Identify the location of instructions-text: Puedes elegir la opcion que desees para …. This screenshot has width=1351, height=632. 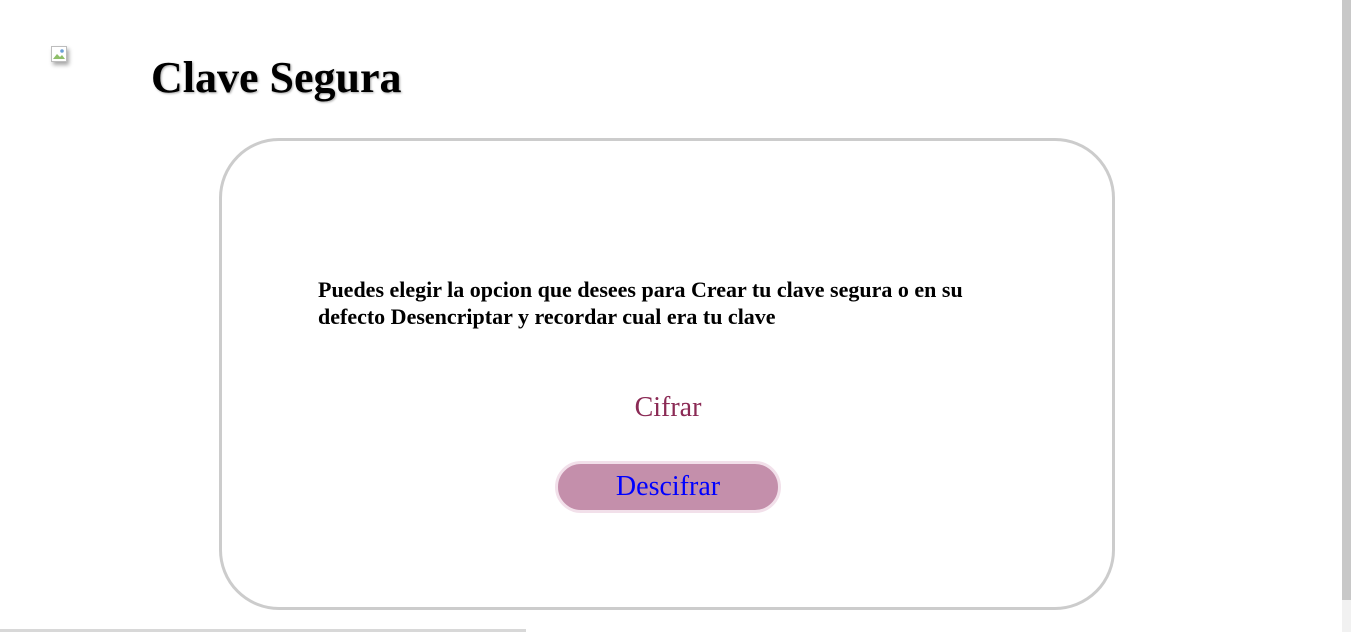
(640, 303).